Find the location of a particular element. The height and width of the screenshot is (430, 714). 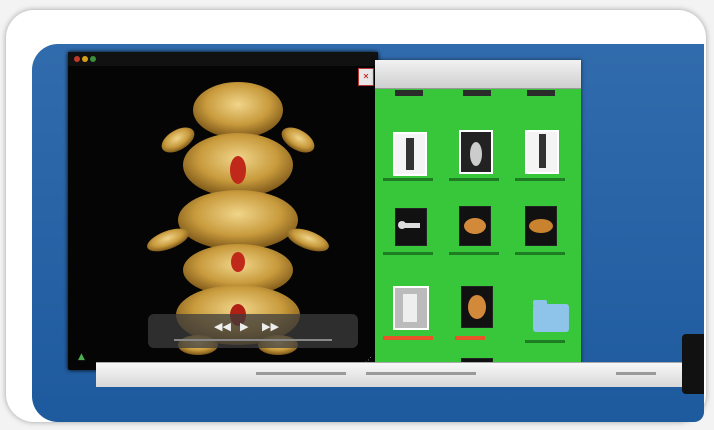

fast-forward-button: ▶▶ is located at coordinates (270, 326).